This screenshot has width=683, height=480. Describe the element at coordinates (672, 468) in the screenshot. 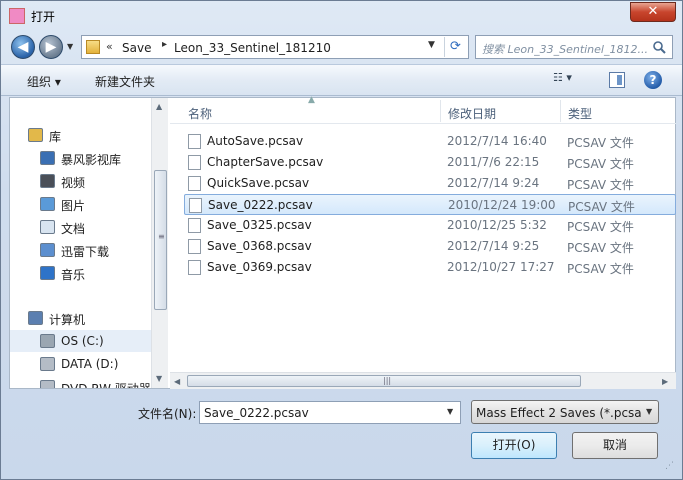

I see `resize-grip-icon: ⋰` at that location.